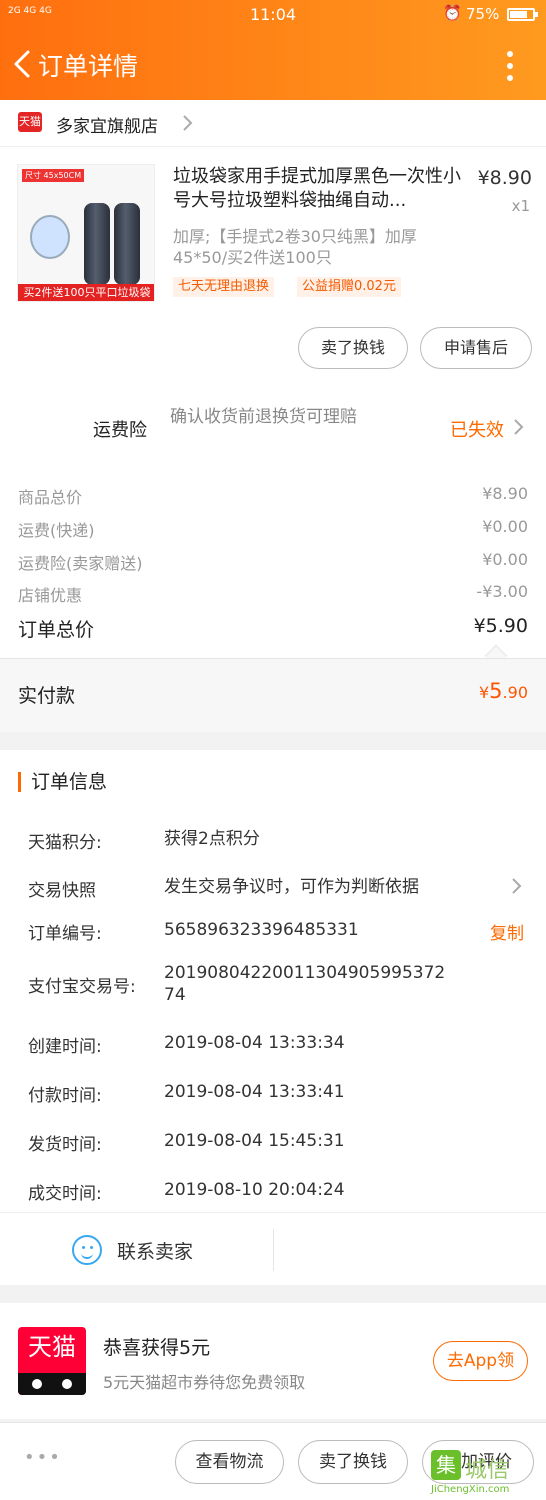 The width and height of the screenshot is (546, 1500). I want to click on top-nav: 订单详情, so click(273, 64).